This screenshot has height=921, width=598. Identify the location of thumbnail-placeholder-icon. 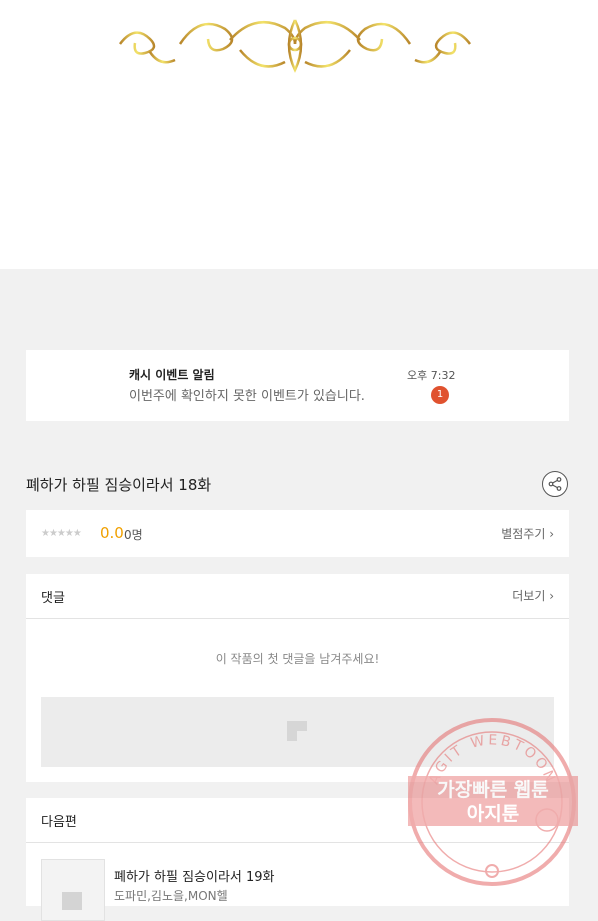
(72, 901).